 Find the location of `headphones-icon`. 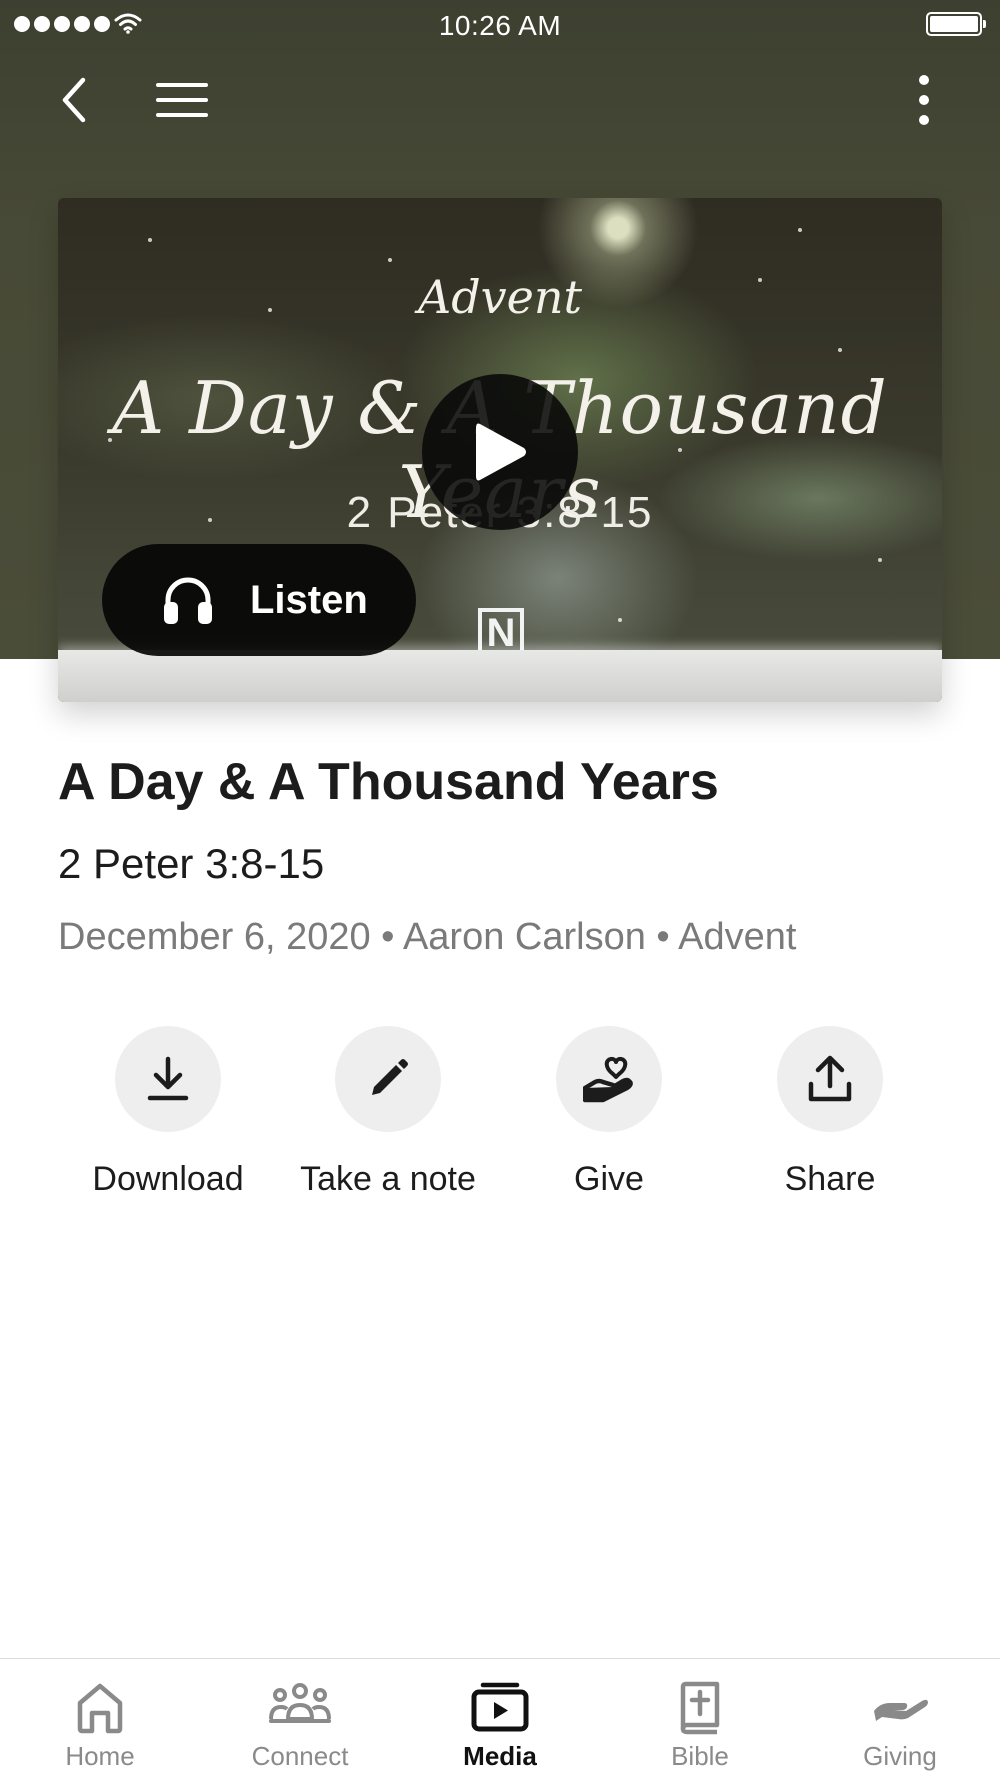

headphones-icon is located at coordinates (188, 600).